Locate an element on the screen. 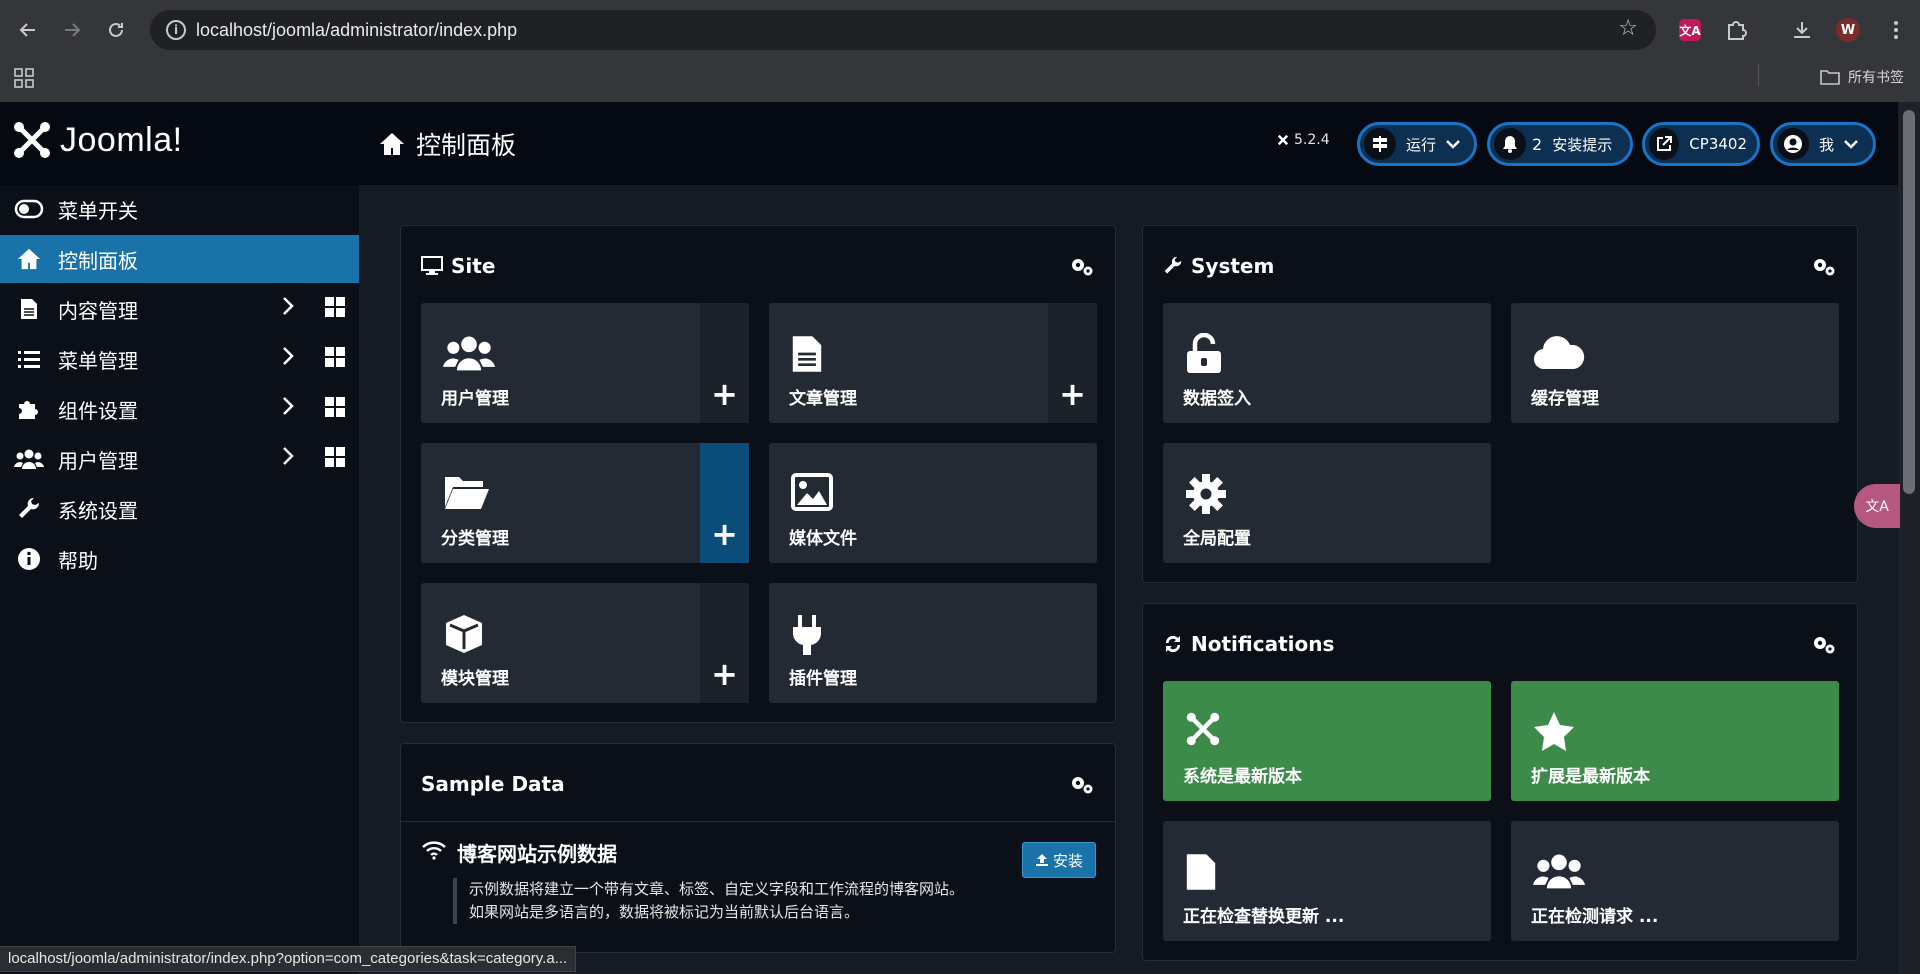 The width and height of the screenshot is (1920, 974). file-icon is located at coordinates (807, 356).